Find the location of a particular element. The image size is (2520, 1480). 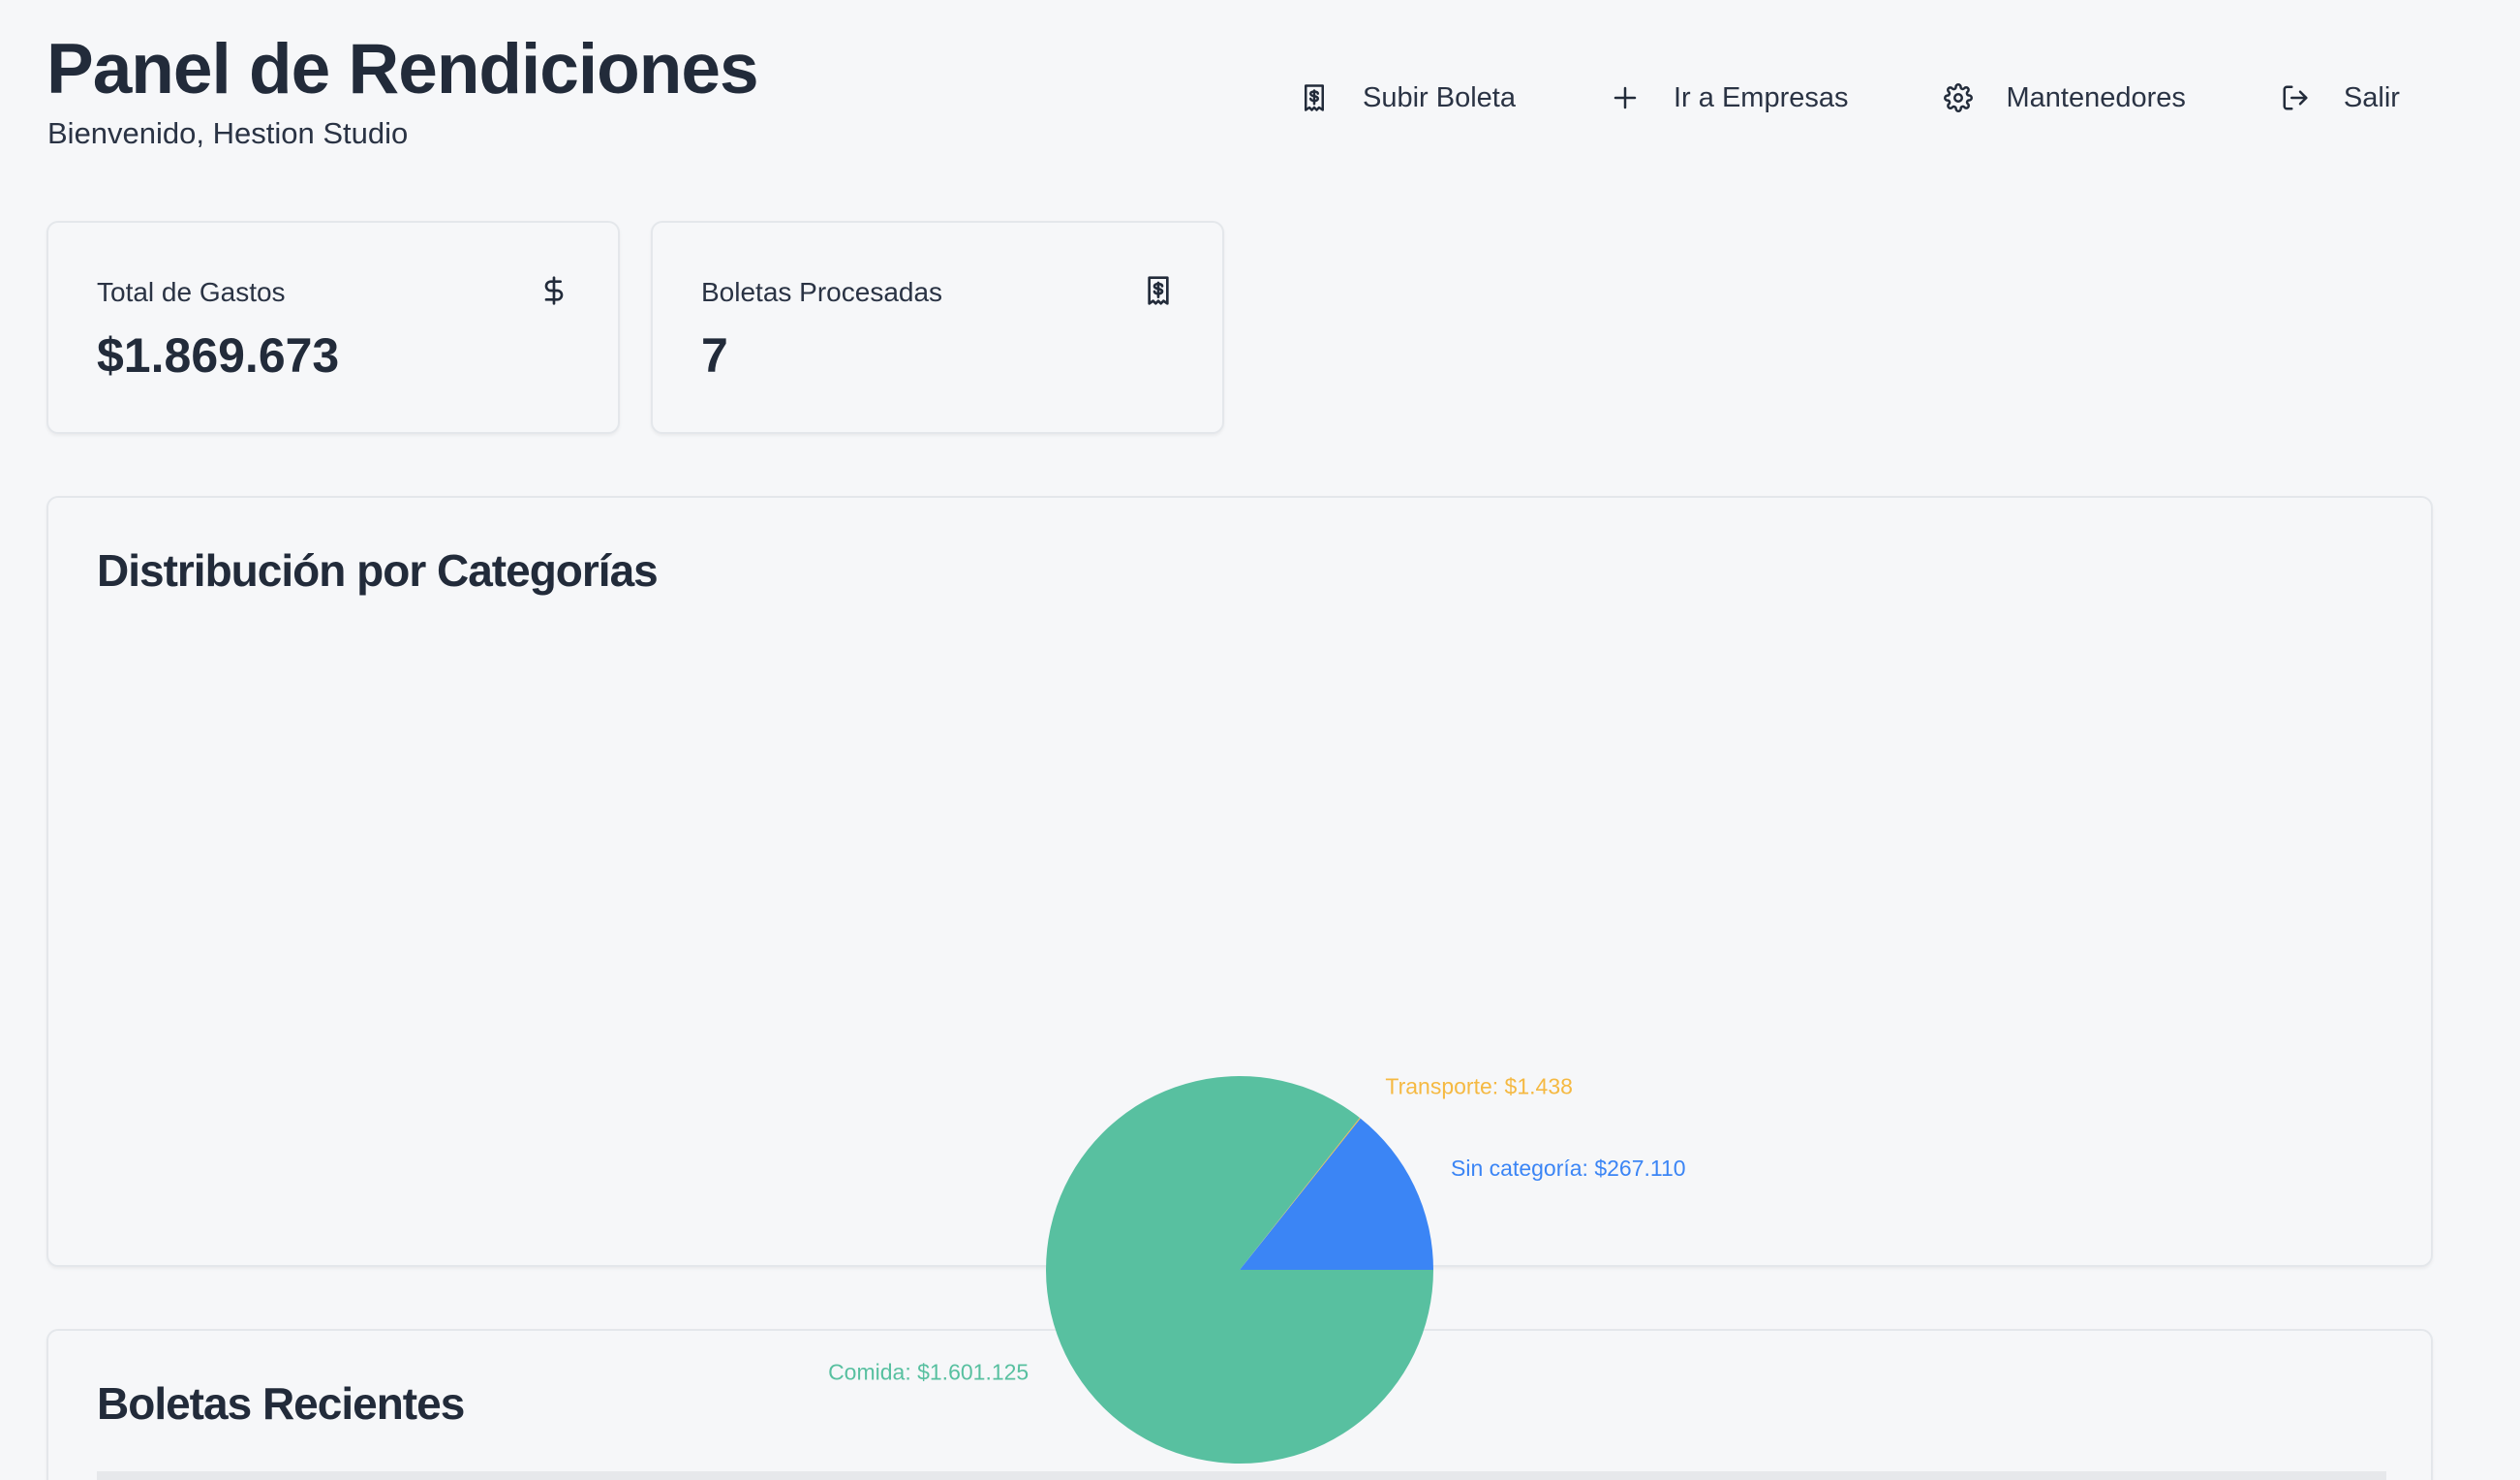

total-expenses-label: Total de Gastos is located at coordinates (192, 292).